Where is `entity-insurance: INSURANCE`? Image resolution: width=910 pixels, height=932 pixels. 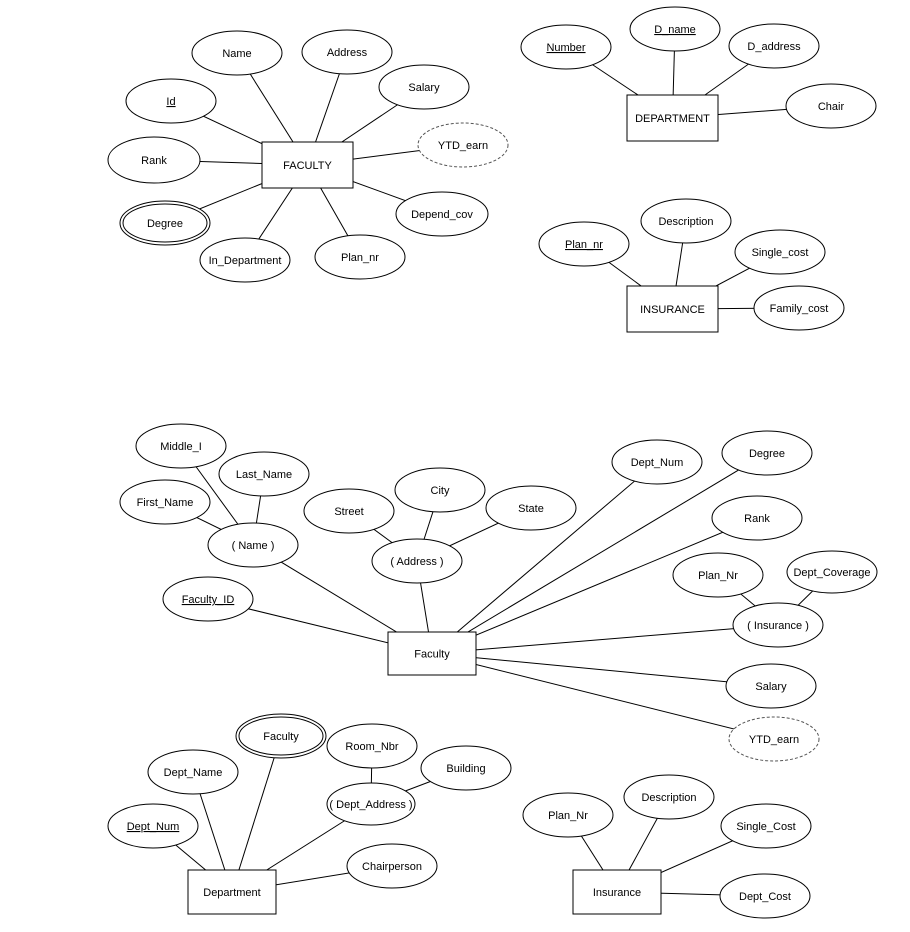 entity-insurance: INSURANCE is located at coordinates (672, 309).